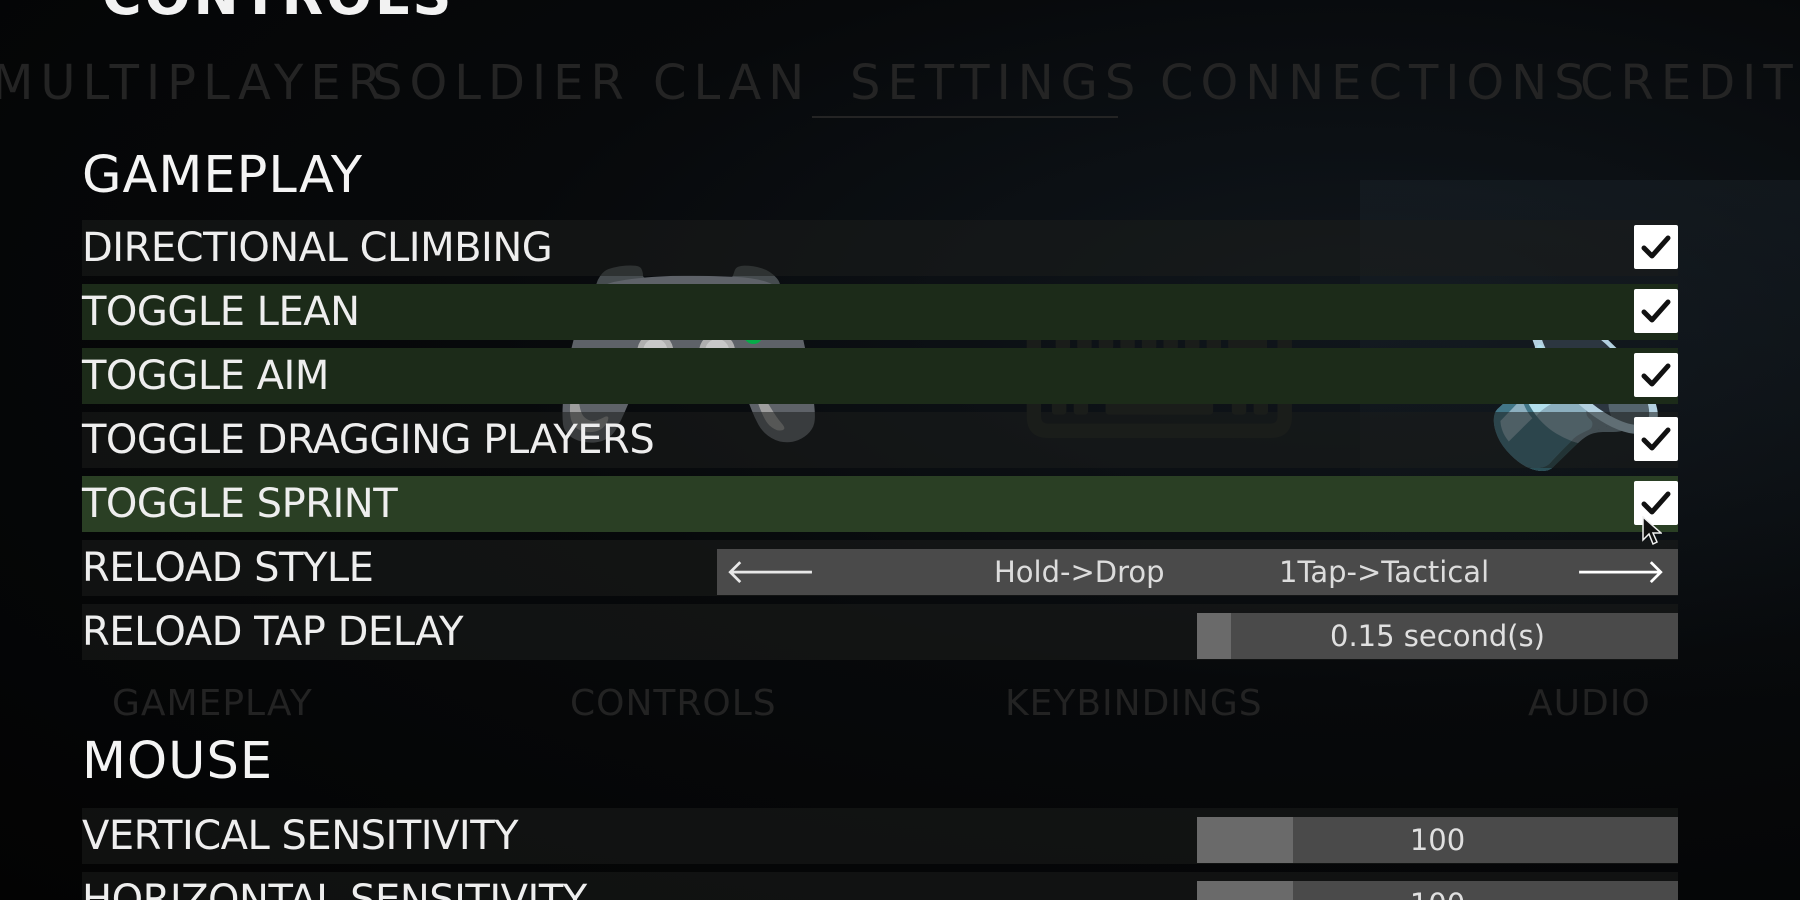  What do you see at coordinates (317, 248) in the screenshot?
I see `setting-label: DIRECTIONAL CLIMBING` at bounding box center [317, 248].